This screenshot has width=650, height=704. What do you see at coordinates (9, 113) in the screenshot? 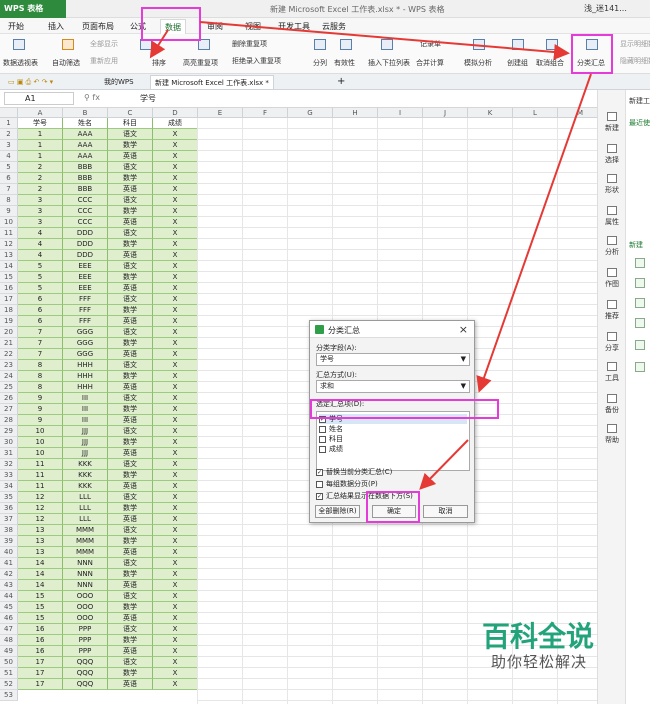
I see `select-all-corner` at bounding box center [9, 113].